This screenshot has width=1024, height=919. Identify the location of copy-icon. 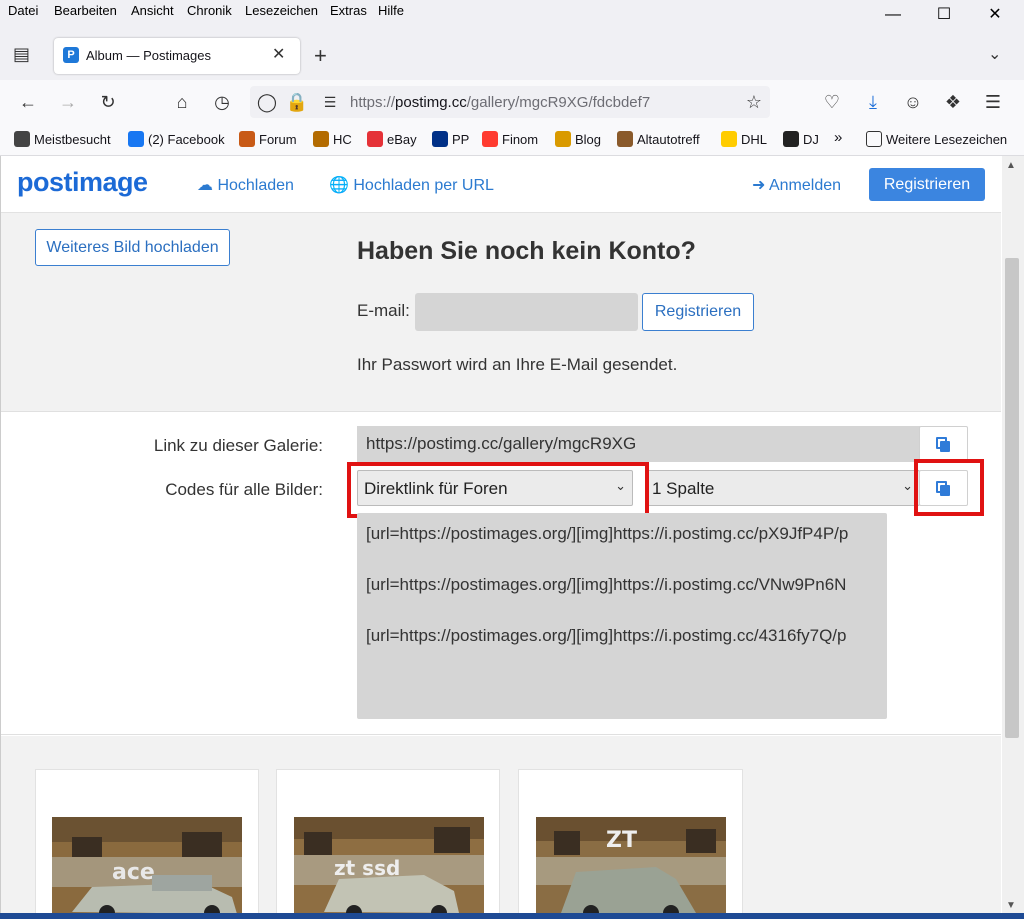
(943, 444).